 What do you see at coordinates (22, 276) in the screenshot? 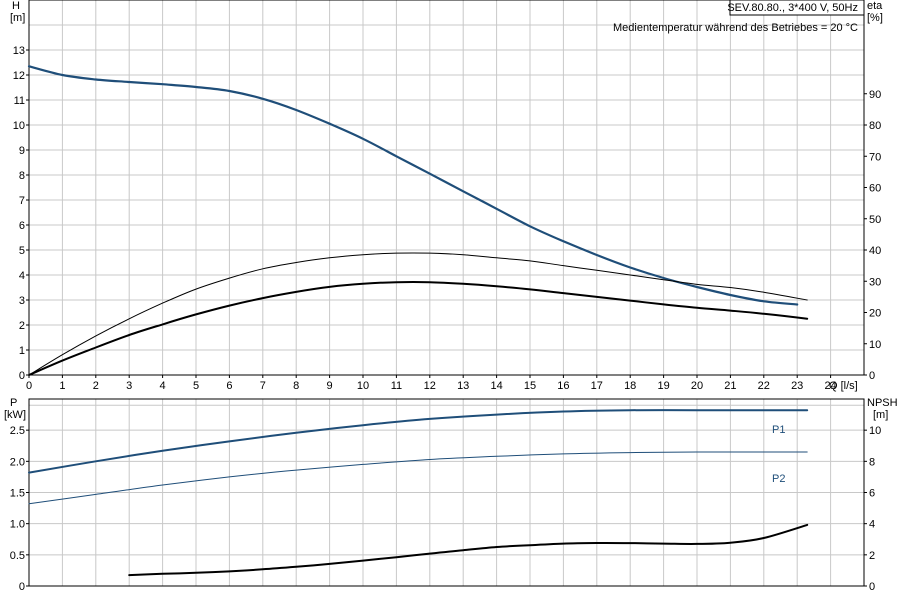
I see `head-left-tick-label: 4` at bounding box center [22, 276].